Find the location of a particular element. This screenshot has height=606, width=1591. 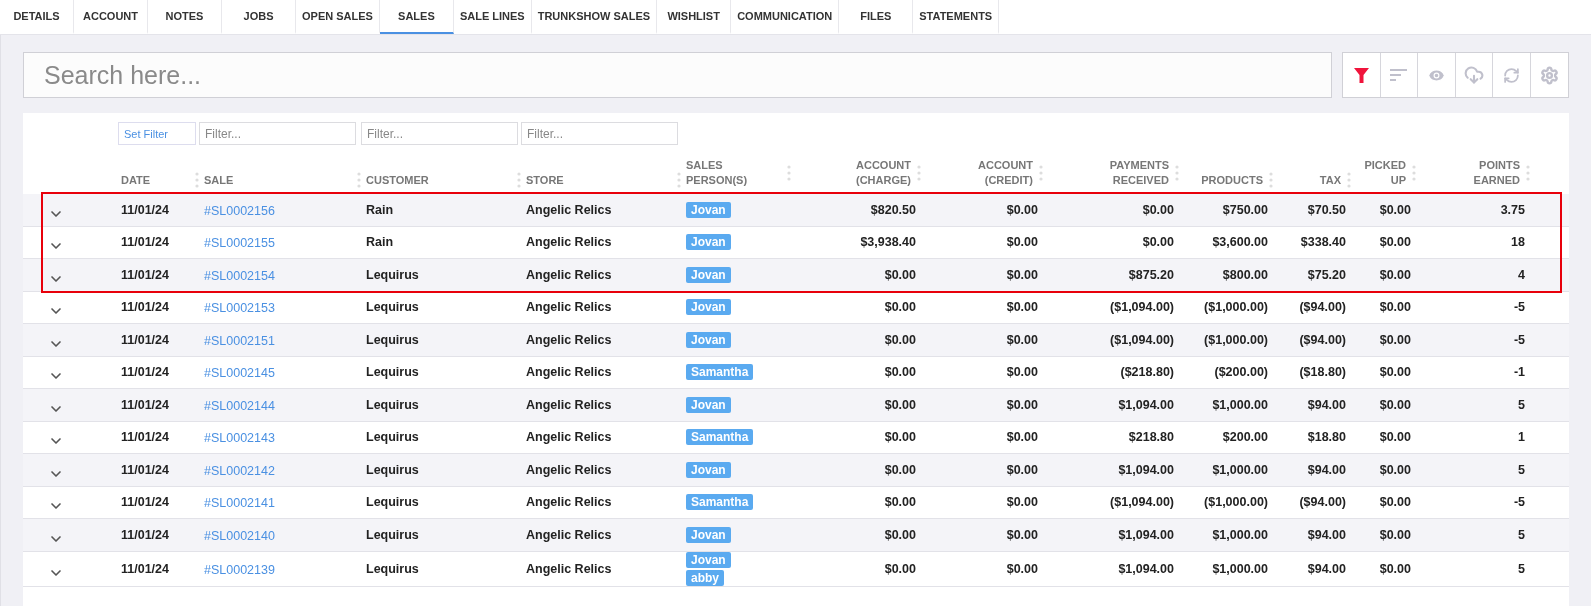

tab: STATEMENTS is located at coordinates (956, 17).